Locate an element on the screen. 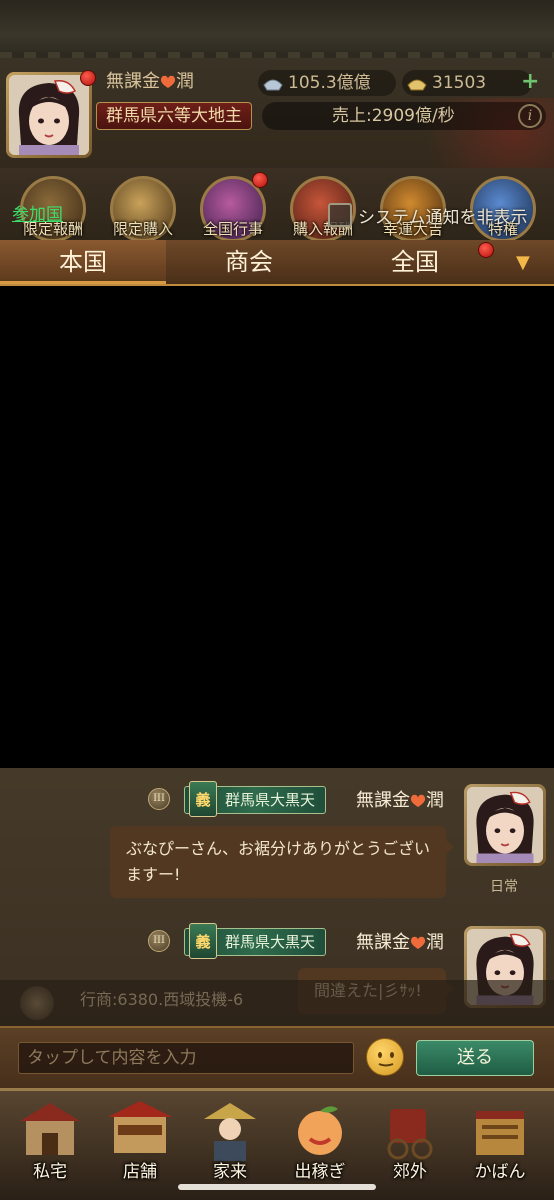 Image resolution: width=554 pixels, height=1200 pixels. tab-home-country: 本国 is located at coordinates (83, 262).